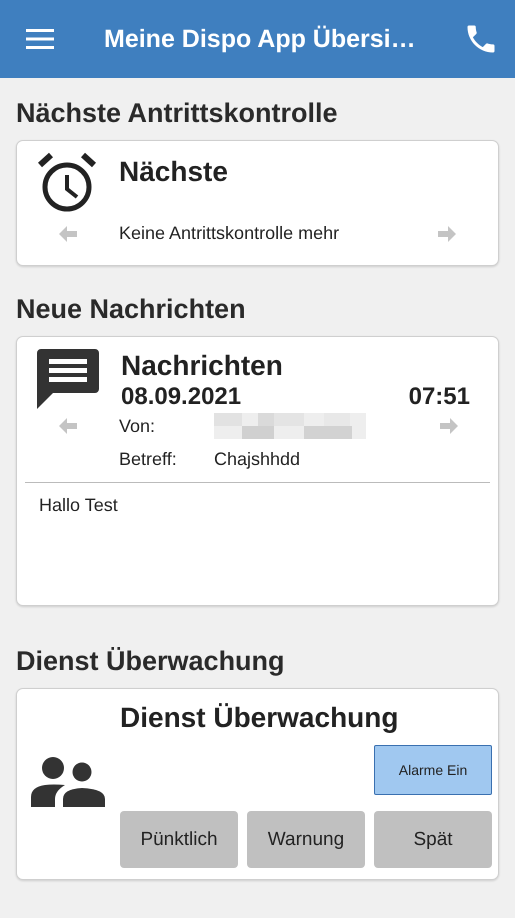  What do you see at coordinates (173, 172) in the screenshot?
I see `card-title: Nächste` at bounding box center [173, 172].